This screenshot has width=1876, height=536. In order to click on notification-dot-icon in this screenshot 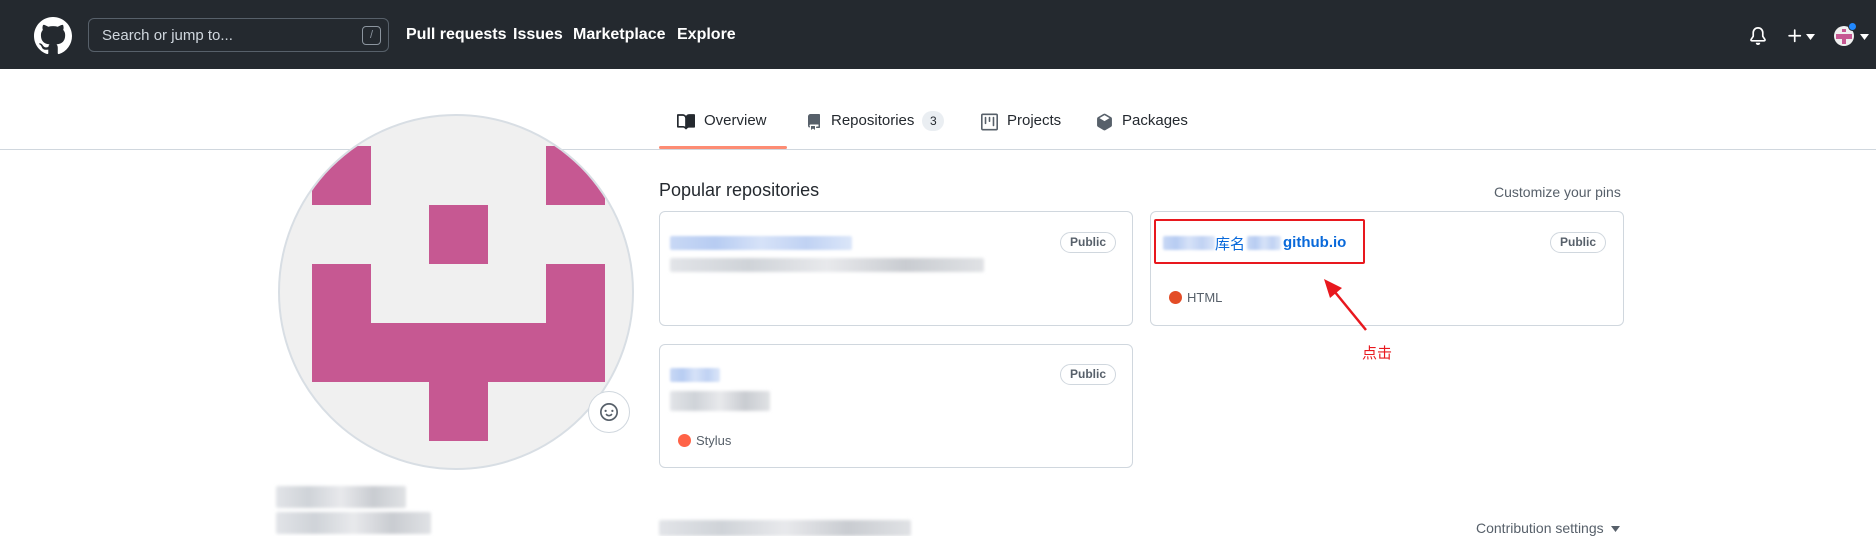, I will do `click(1852, 26)`.